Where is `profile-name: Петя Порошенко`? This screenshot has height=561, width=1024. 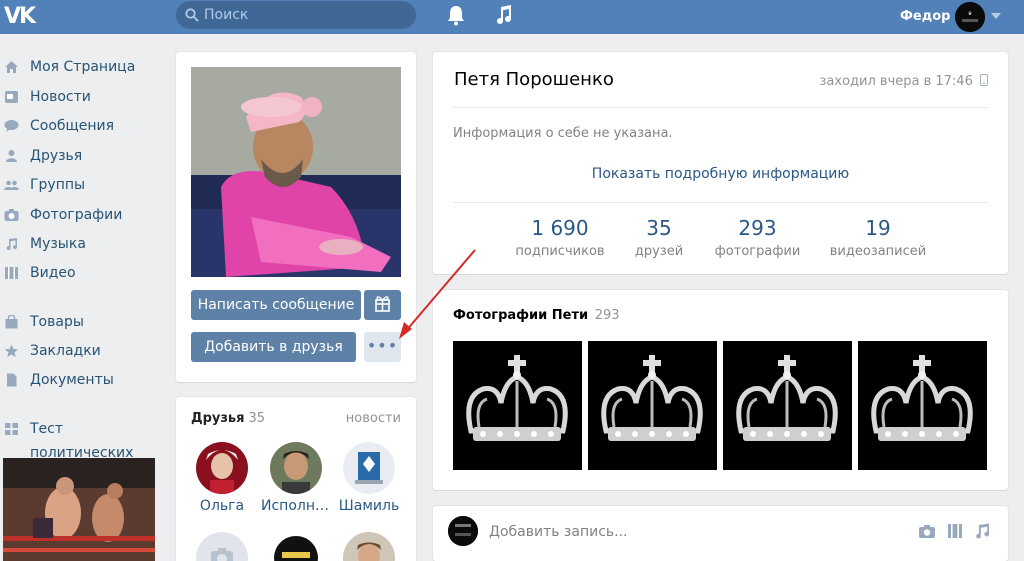 profile-name: Петя Порошенко is located at coordinates (534, 79).